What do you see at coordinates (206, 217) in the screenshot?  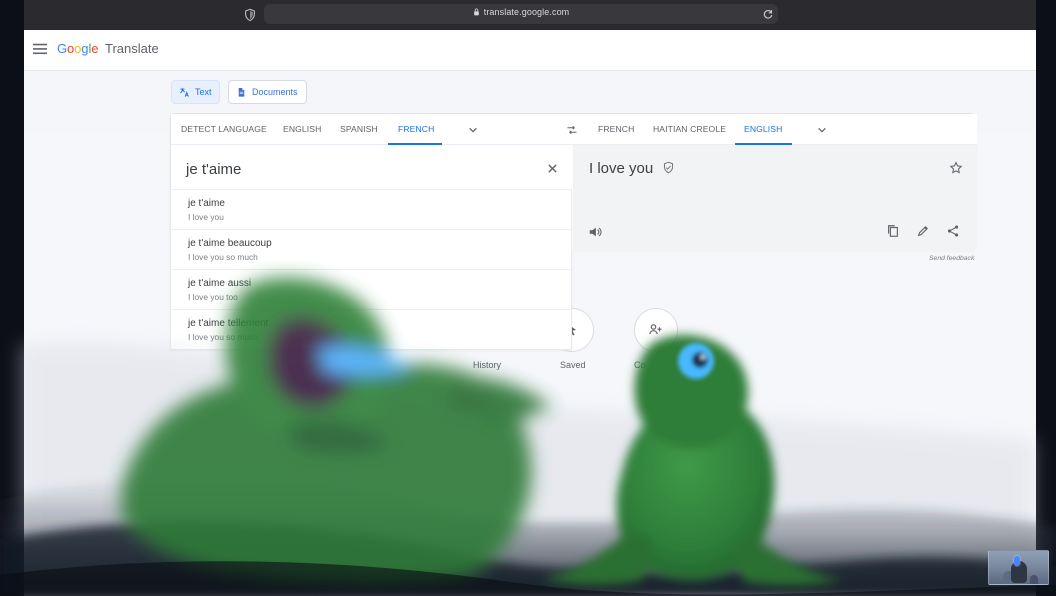 I see `suggestion-translation: I love you` at bounding box center [206, 217].